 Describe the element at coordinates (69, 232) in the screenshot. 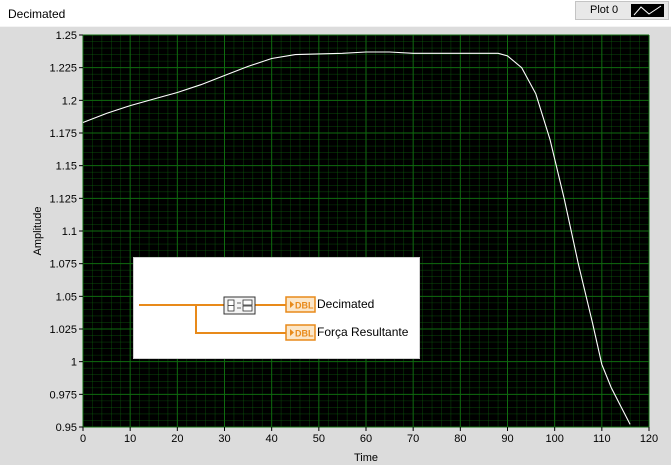

I see `y-tick-label: 1.1` at that location.